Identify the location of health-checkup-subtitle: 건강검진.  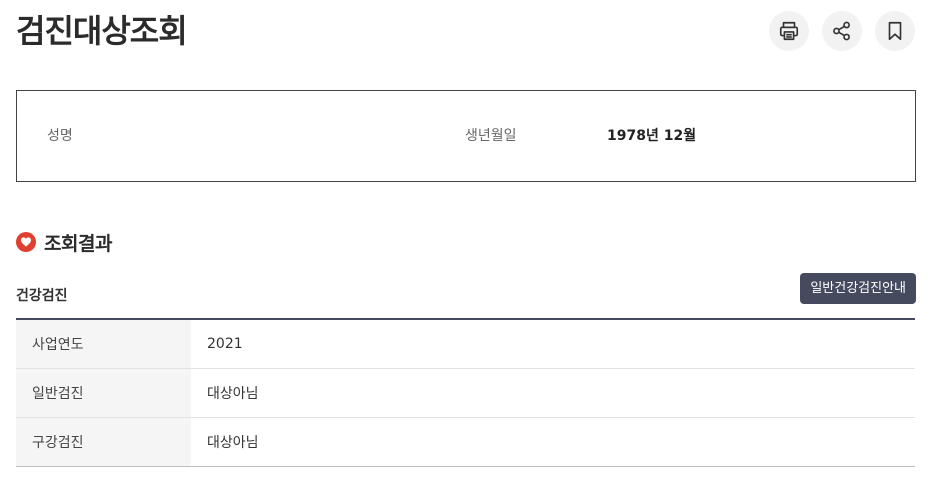
(42, 296).